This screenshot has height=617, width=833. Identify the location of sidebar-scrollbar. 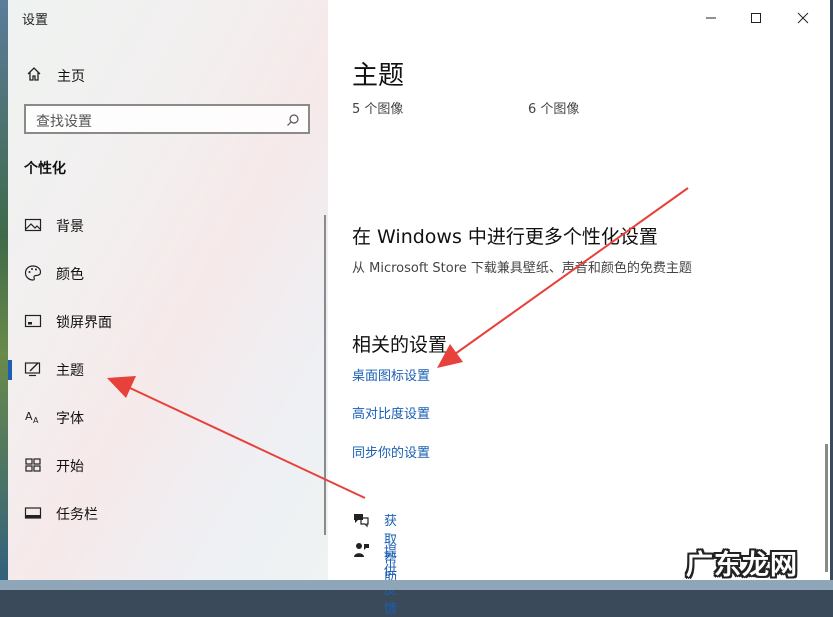
(325, 375).